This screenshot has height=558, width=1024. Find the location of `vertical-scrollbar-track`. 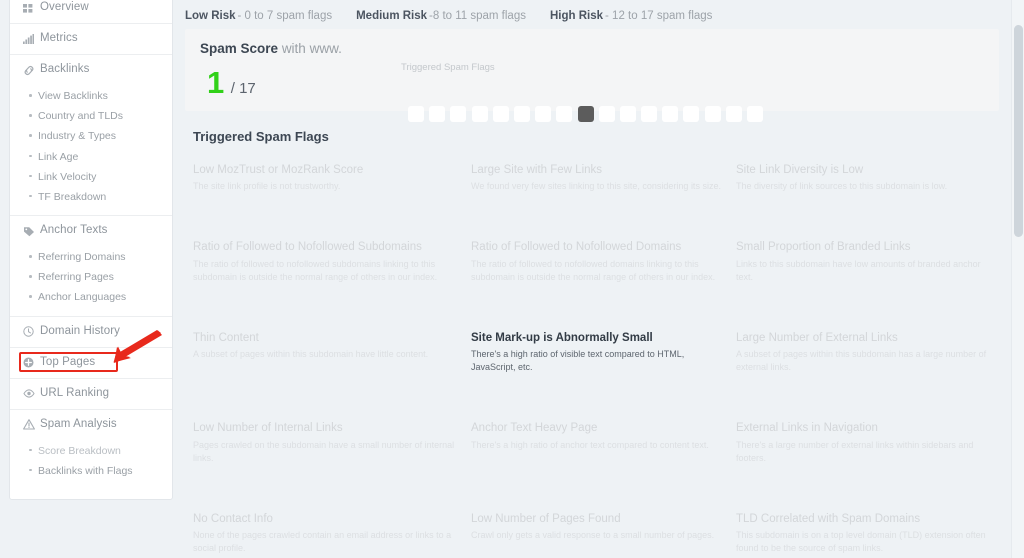

vertical-scrollbar-track is located at coordinates (1017, 279).